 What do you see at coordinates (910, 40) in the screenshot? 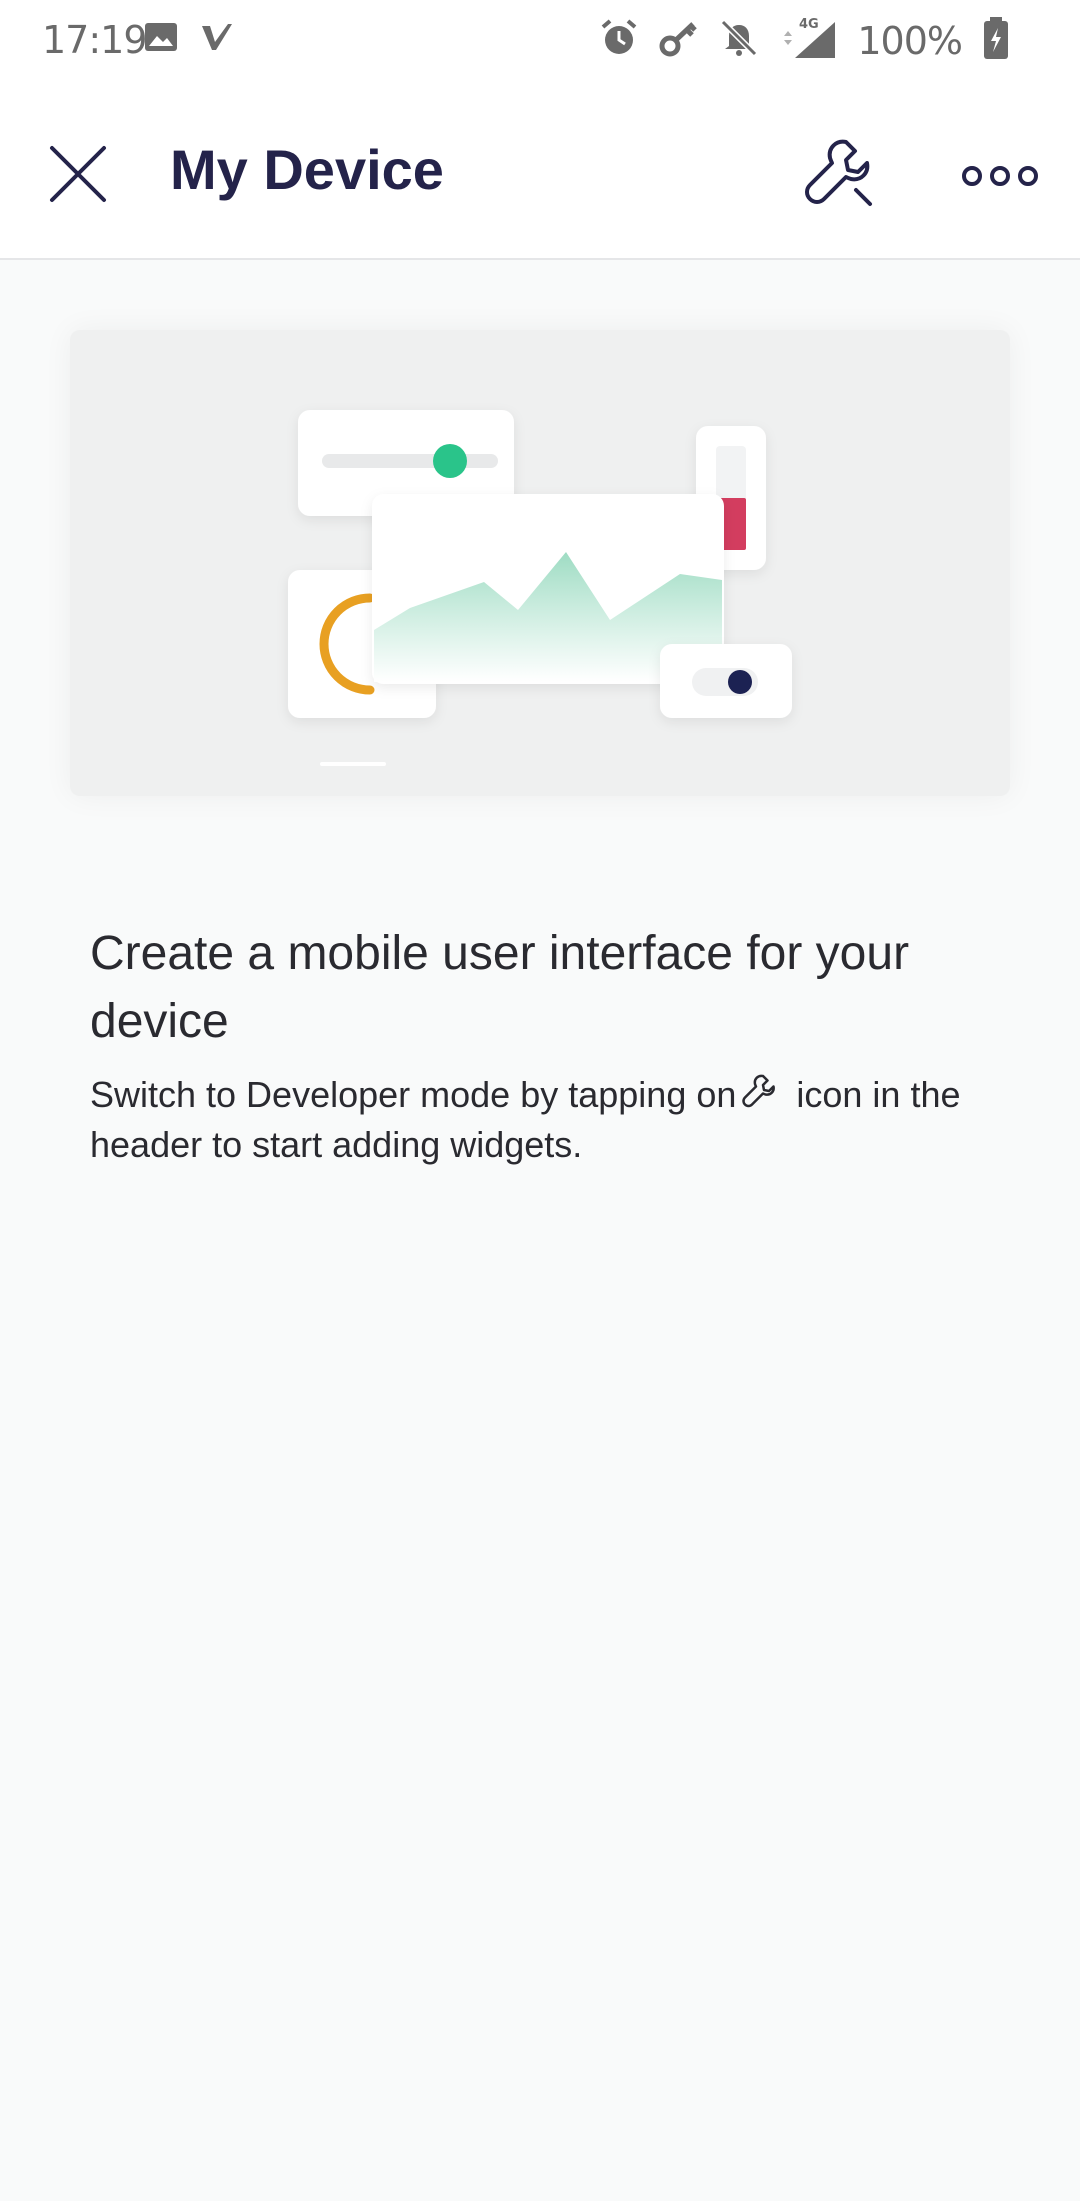
I see `battery-percent: 100%` at bounding box center [910, 40].